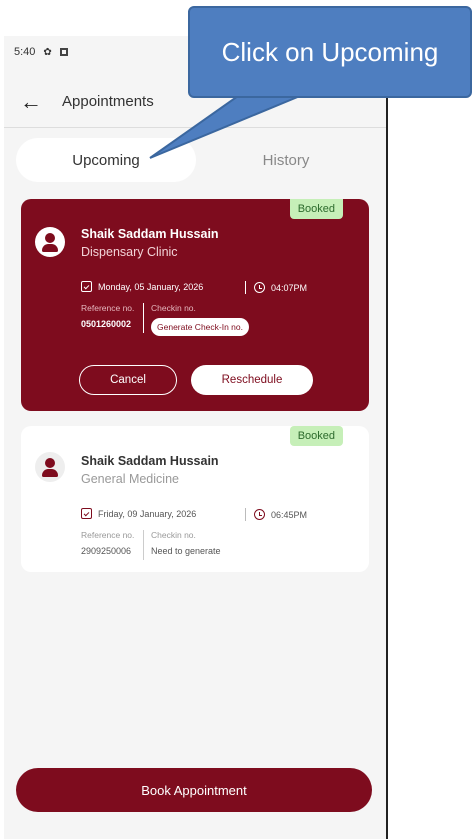 The width and height of the screenshot is (474, 839). Describe the element at coordinates (130, 479) in the screenshot. I see `department-name: General Medicine` at that location.